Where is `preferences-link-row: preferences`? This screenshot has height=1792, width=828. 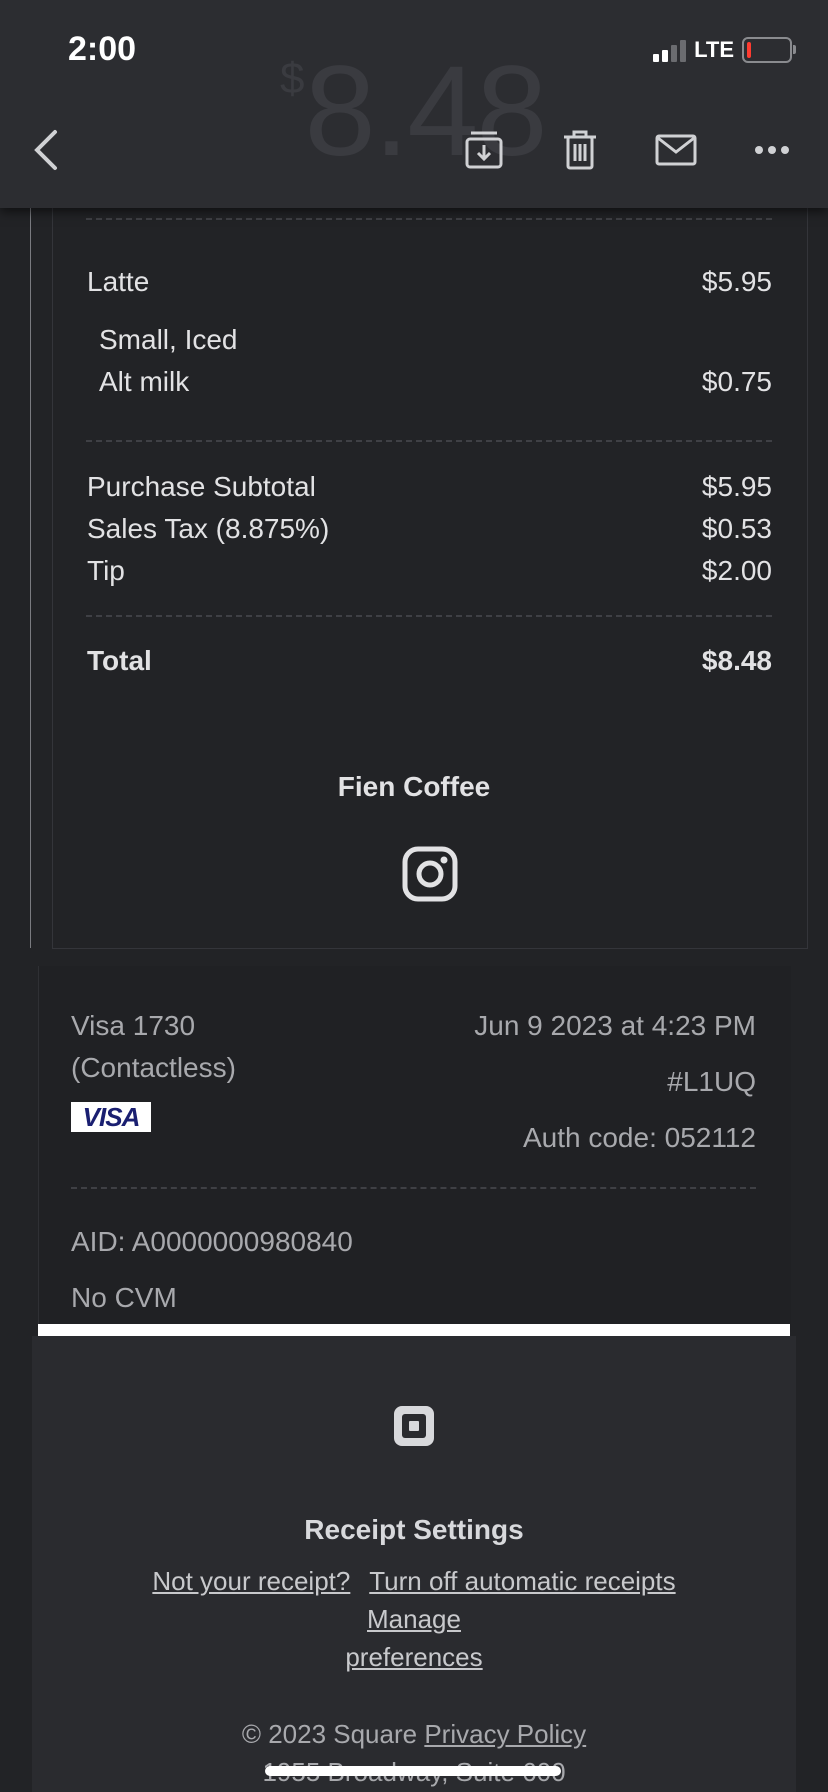
preferences-link-row: preferences is located at coordinates (414, 1657).